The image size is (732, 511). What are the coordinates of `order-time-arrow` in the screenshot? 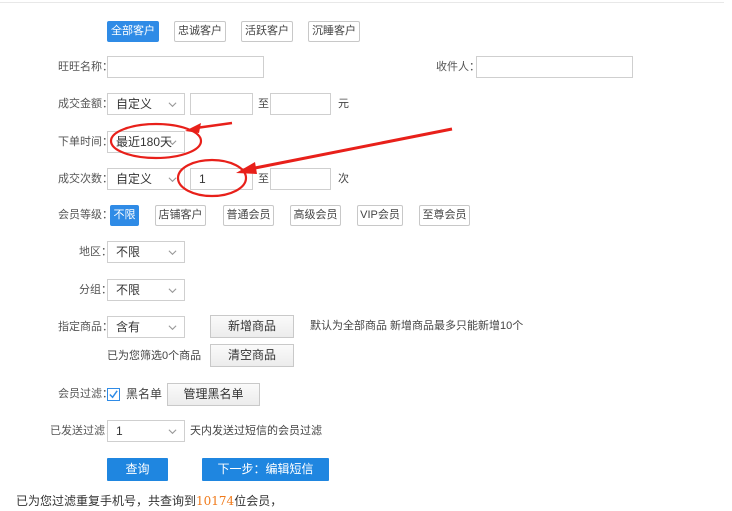 It's located at (214, 125).